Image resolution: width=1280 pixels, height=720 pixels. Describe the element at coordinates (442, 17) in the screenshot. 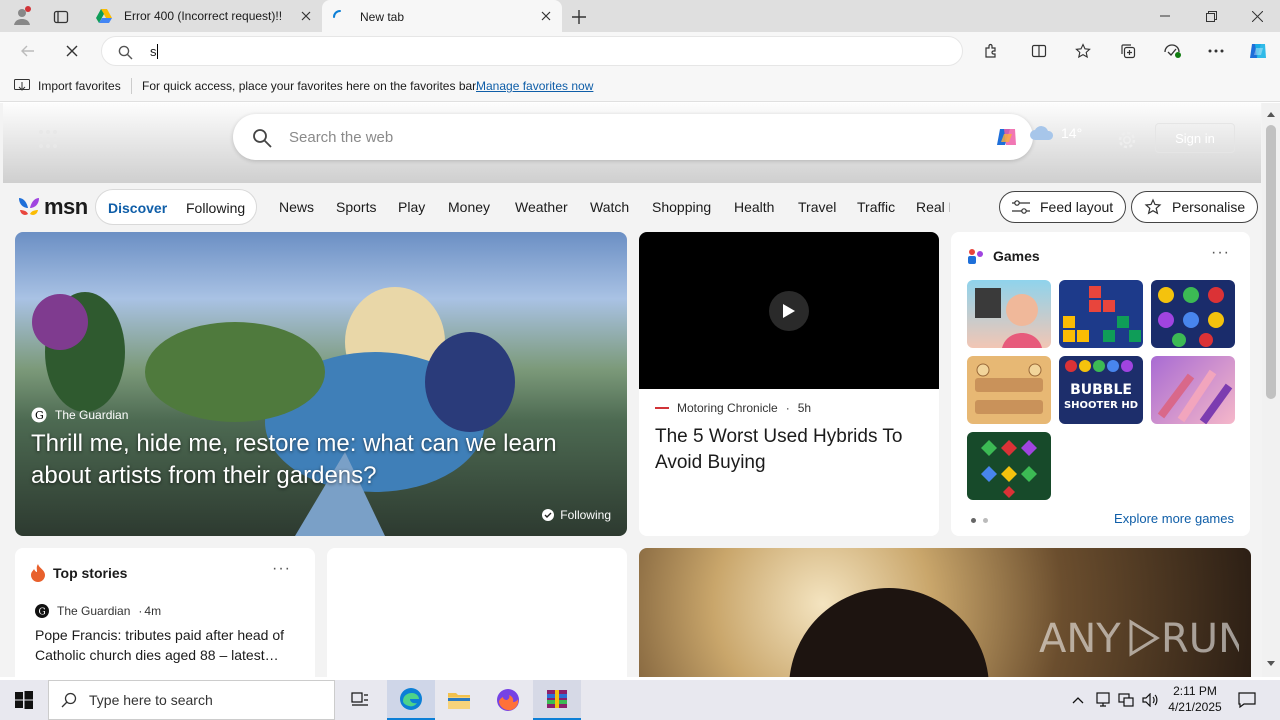

I see `tab-new-tab: New tab` at that location.